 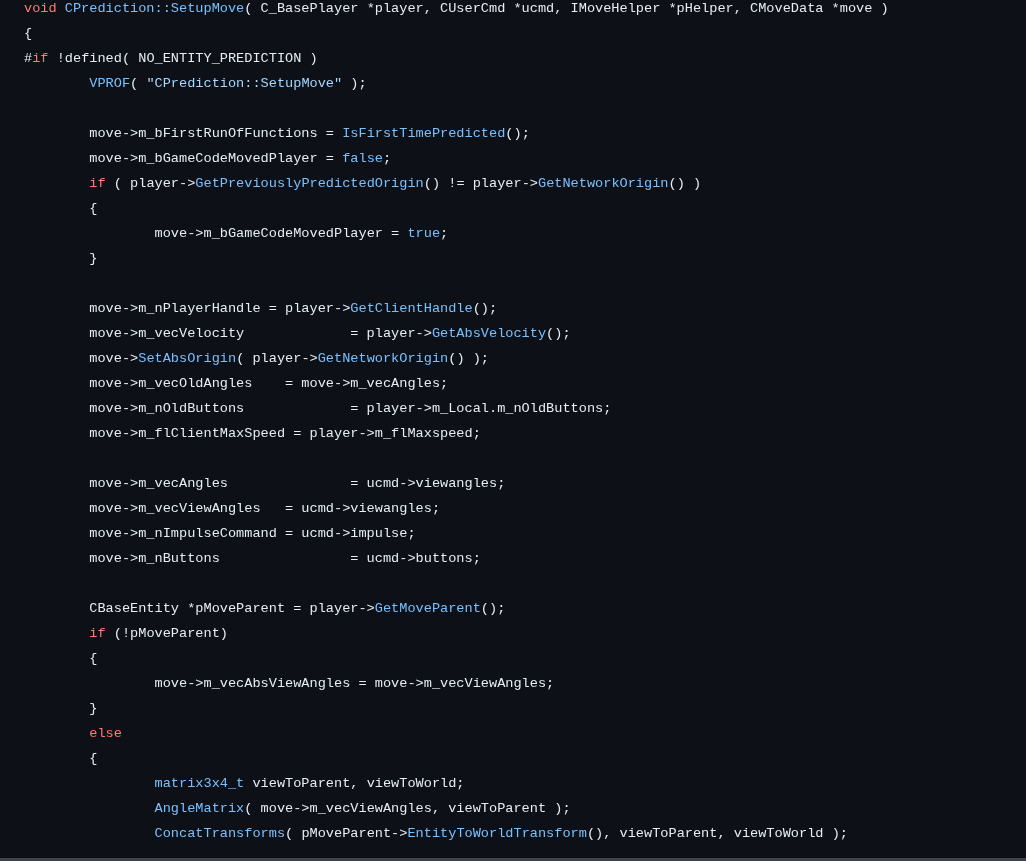 I want to click on code-line: ConcatTransforms( pMoveParent->EntityToWorldTransform(), viewToParent, viewToWorld );, so click(x=500, y=833).